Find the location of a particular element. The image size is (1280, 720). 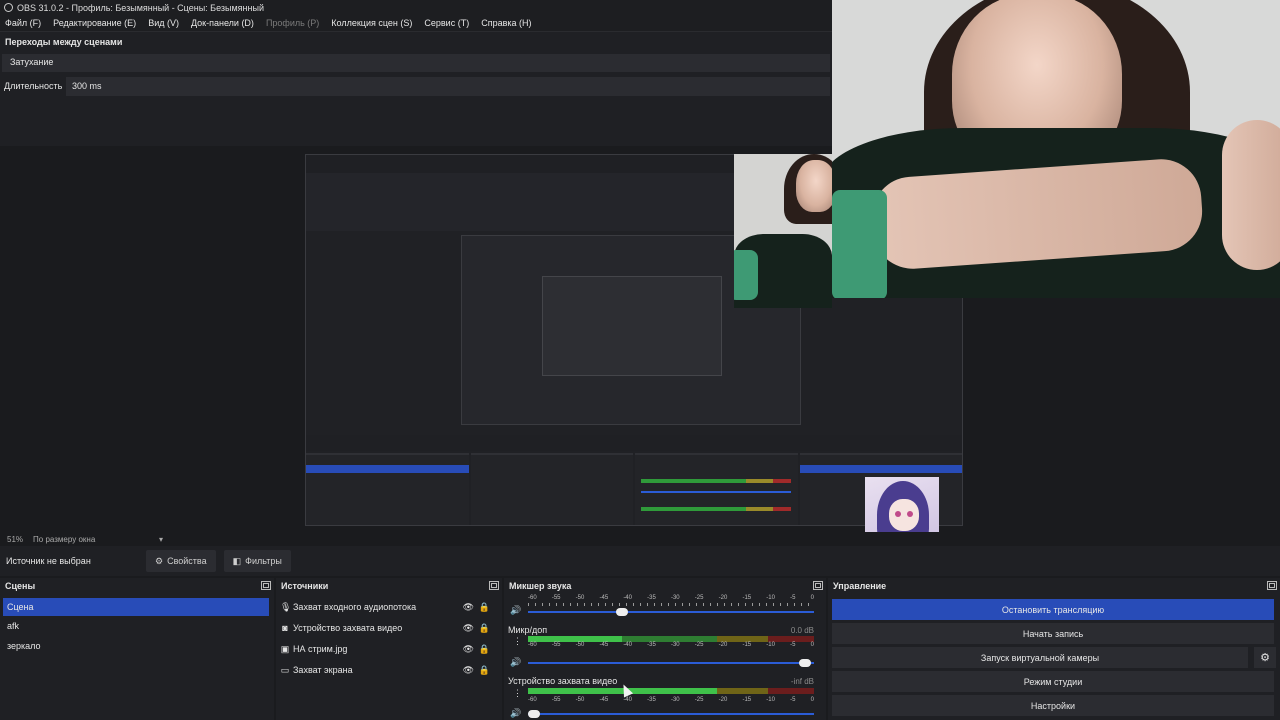

microphone-icon: 🎙 is located at coordinates (286, 606).